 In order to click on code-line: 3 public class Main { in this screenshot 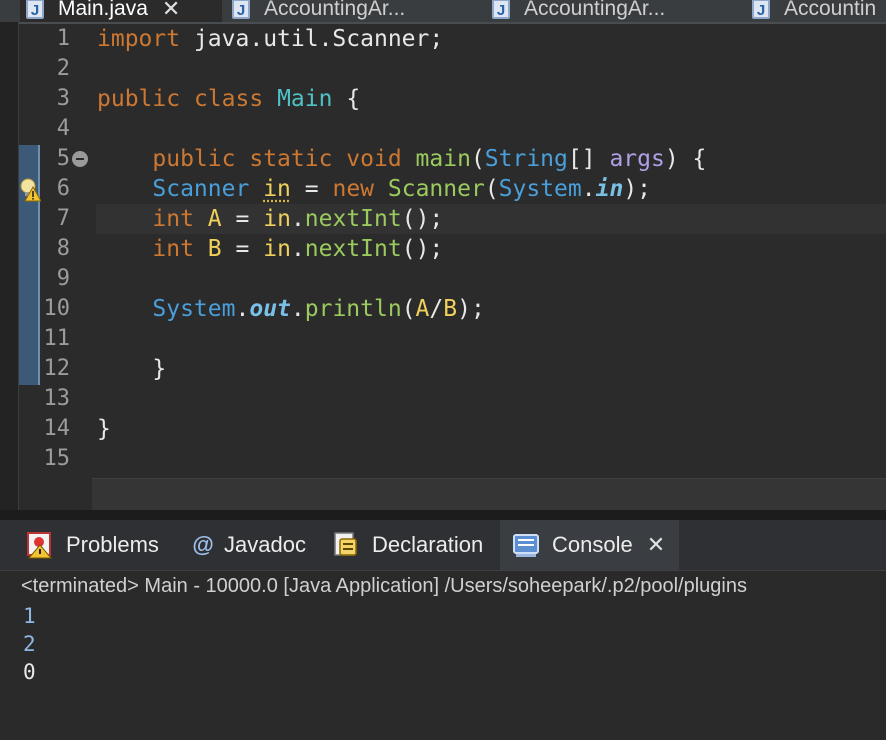, I will do `click(452, 99)`.